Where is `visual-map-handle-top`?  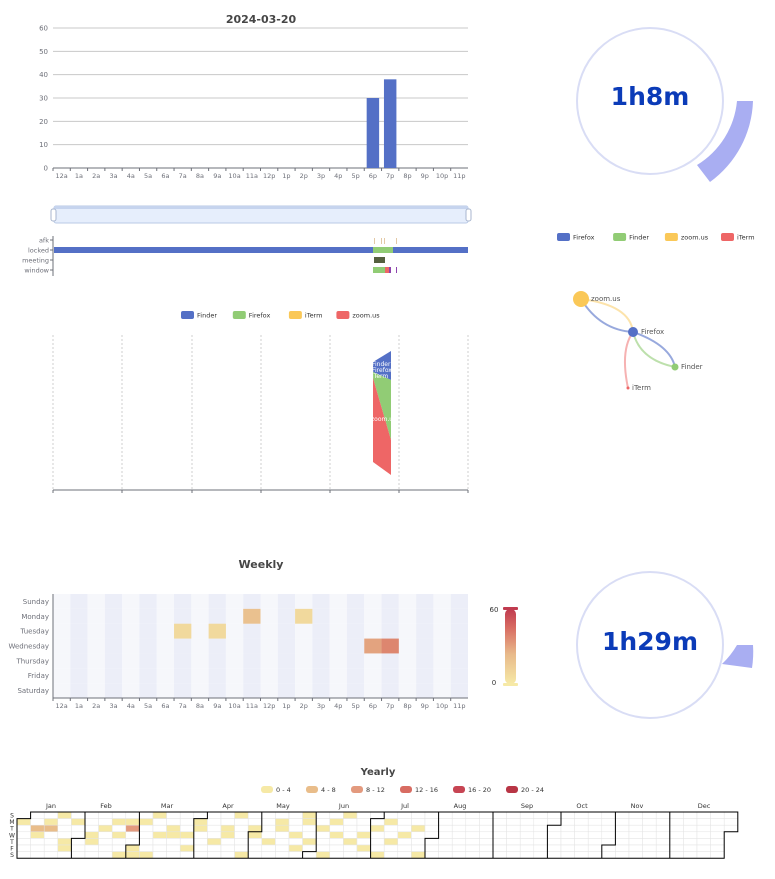
visual-map-handle-top is located at coordinates (510, 608).